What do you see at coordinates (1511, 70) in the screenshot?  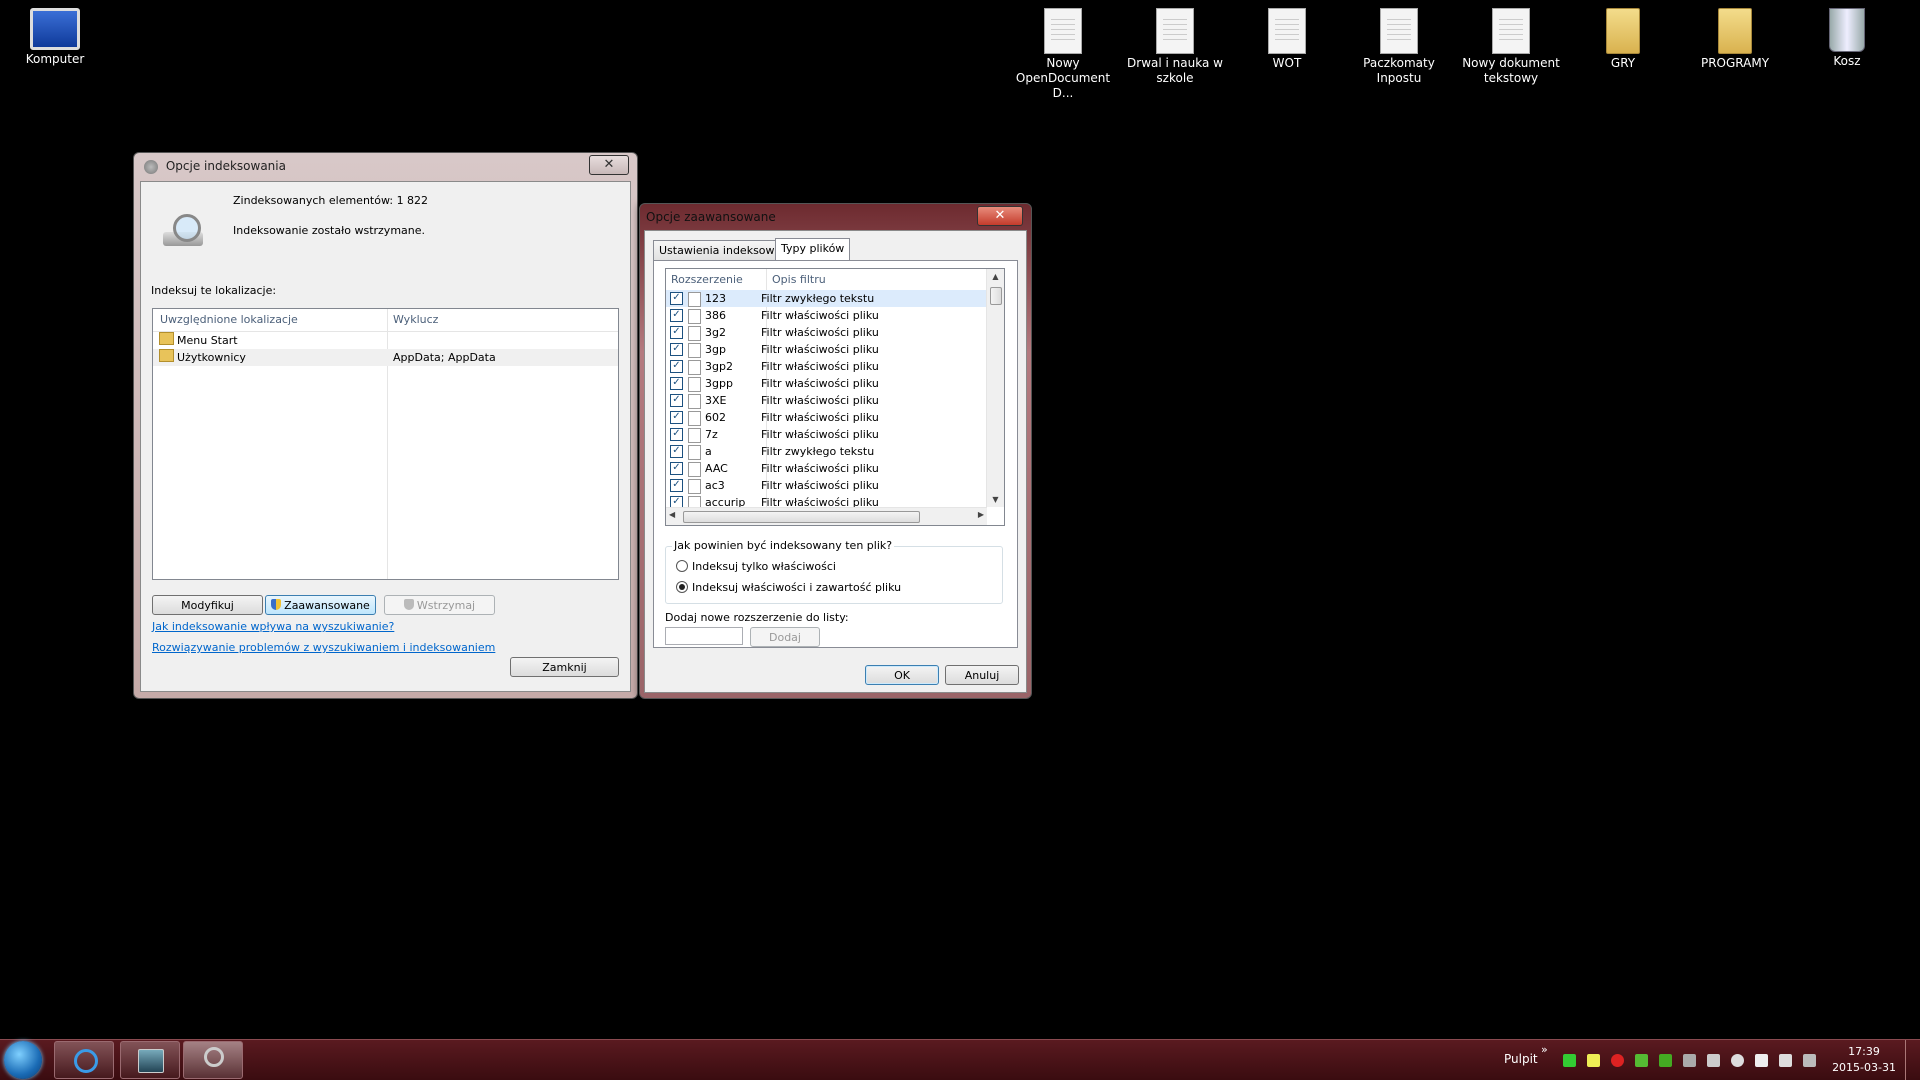 I see `desktop-icon-label: Nowy dokument tekstowy` at bounding box center [1511, 70].